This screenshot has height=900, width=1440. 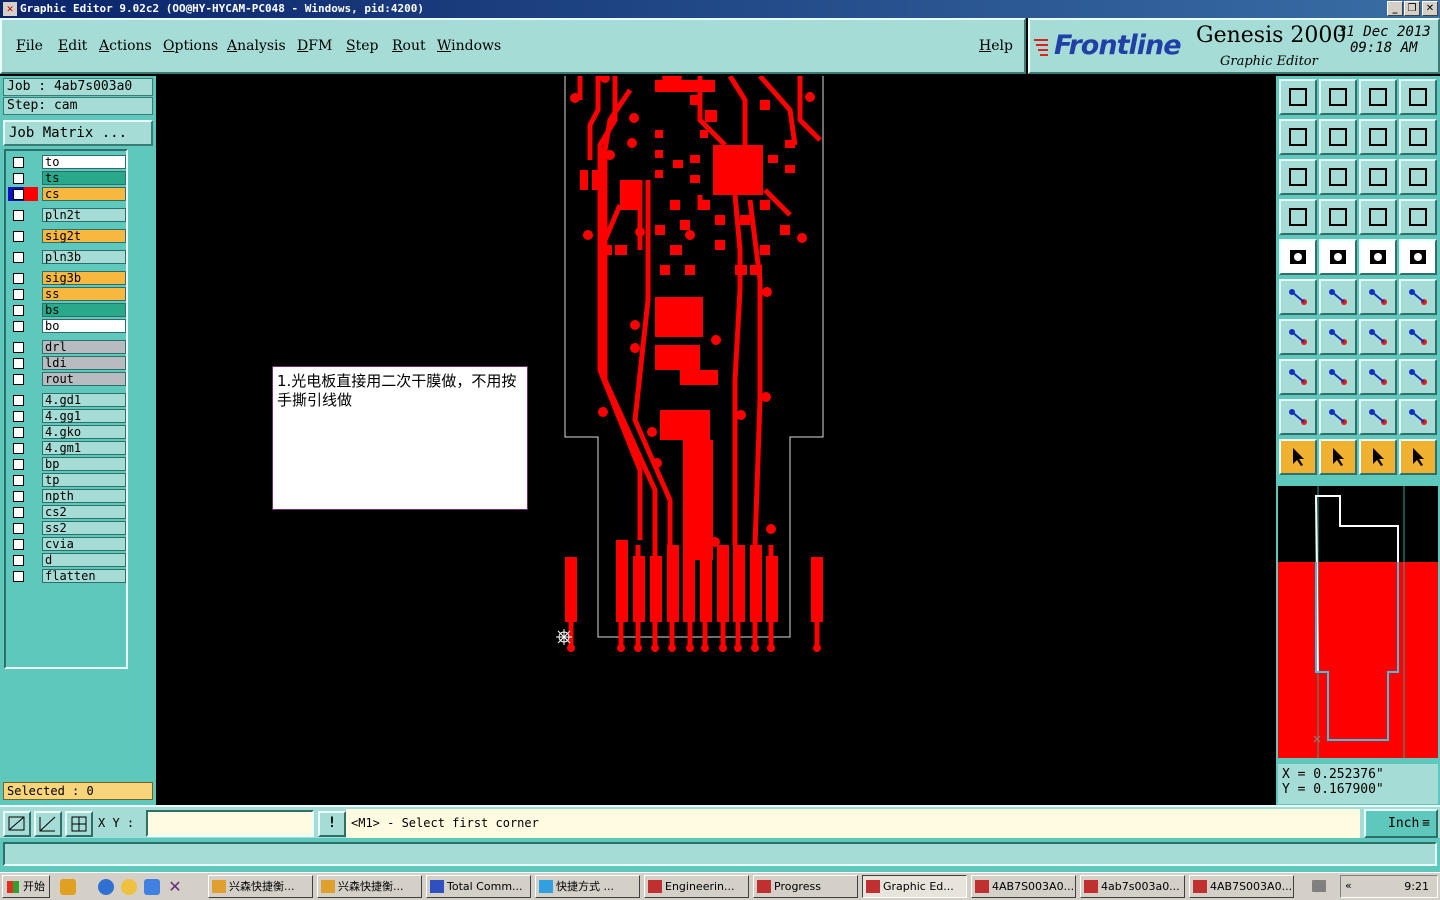 I want to click on drc2-button, so click(x=1418, y=217).